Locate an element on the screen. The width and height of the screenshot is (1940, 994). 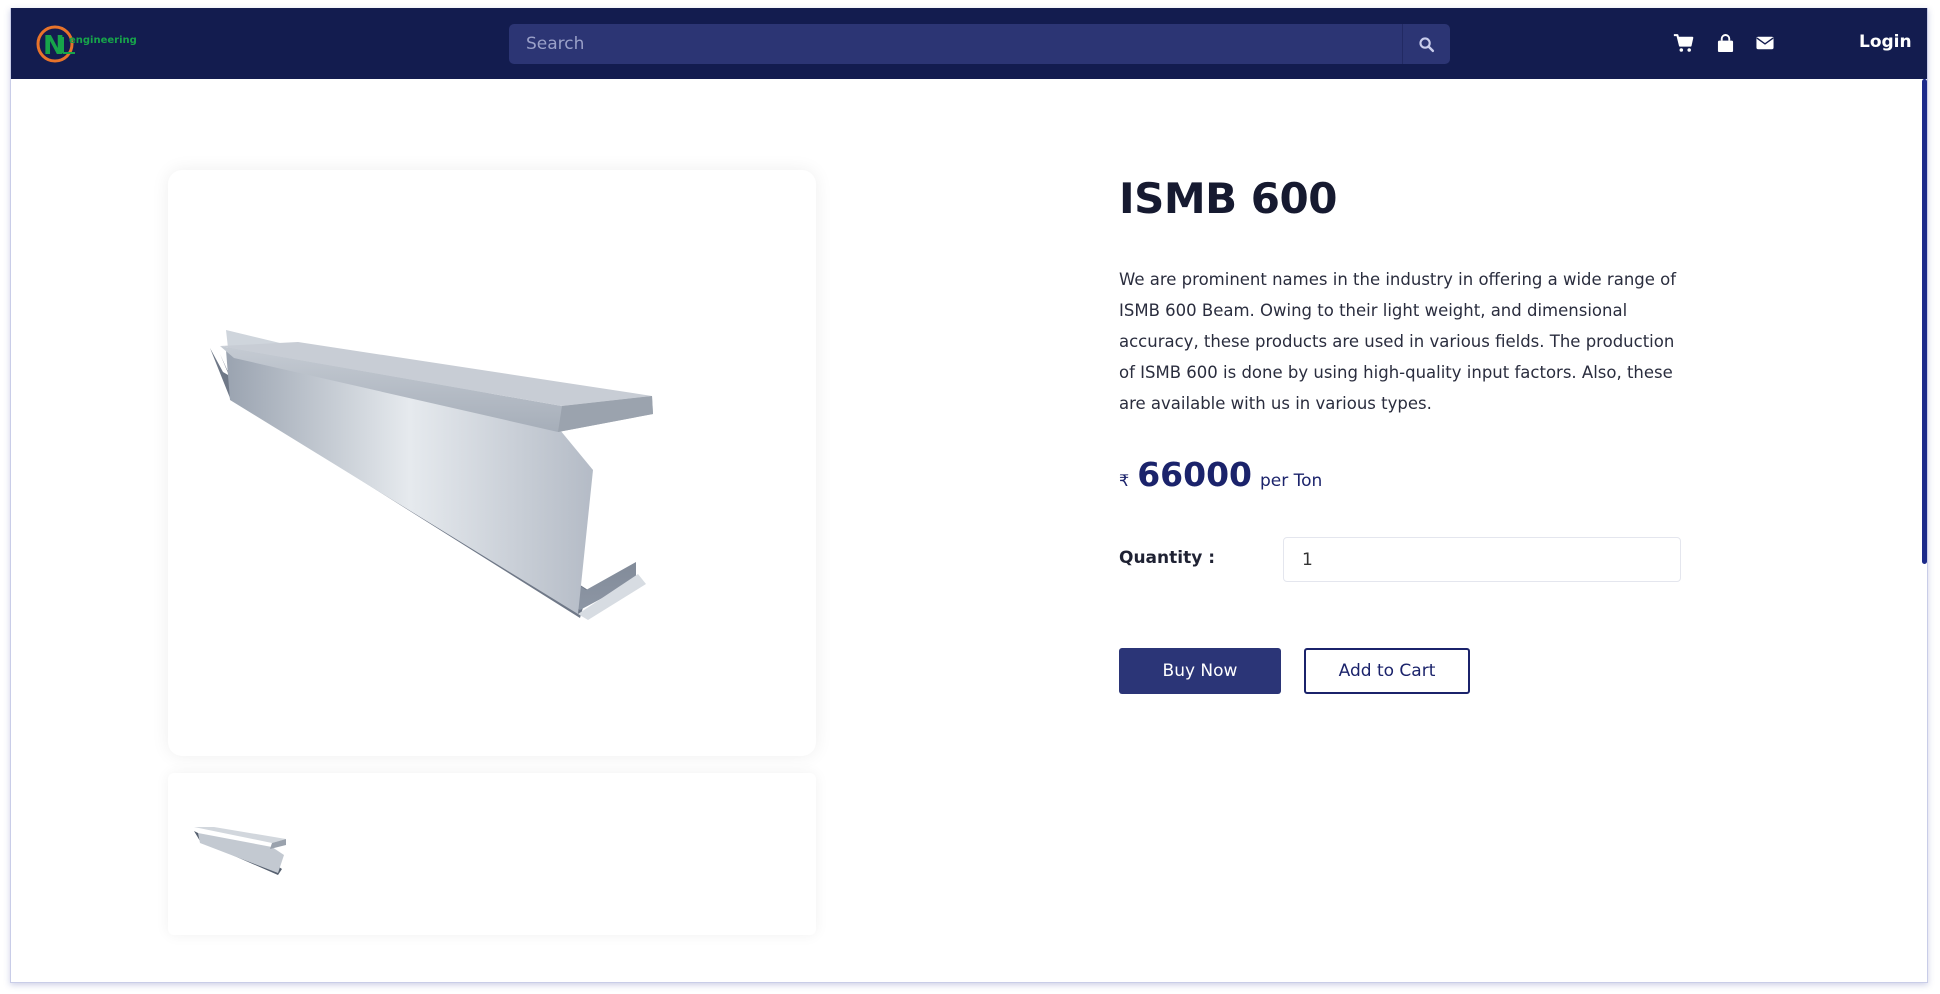
mail-icon is located at coordinates (1765, 43).